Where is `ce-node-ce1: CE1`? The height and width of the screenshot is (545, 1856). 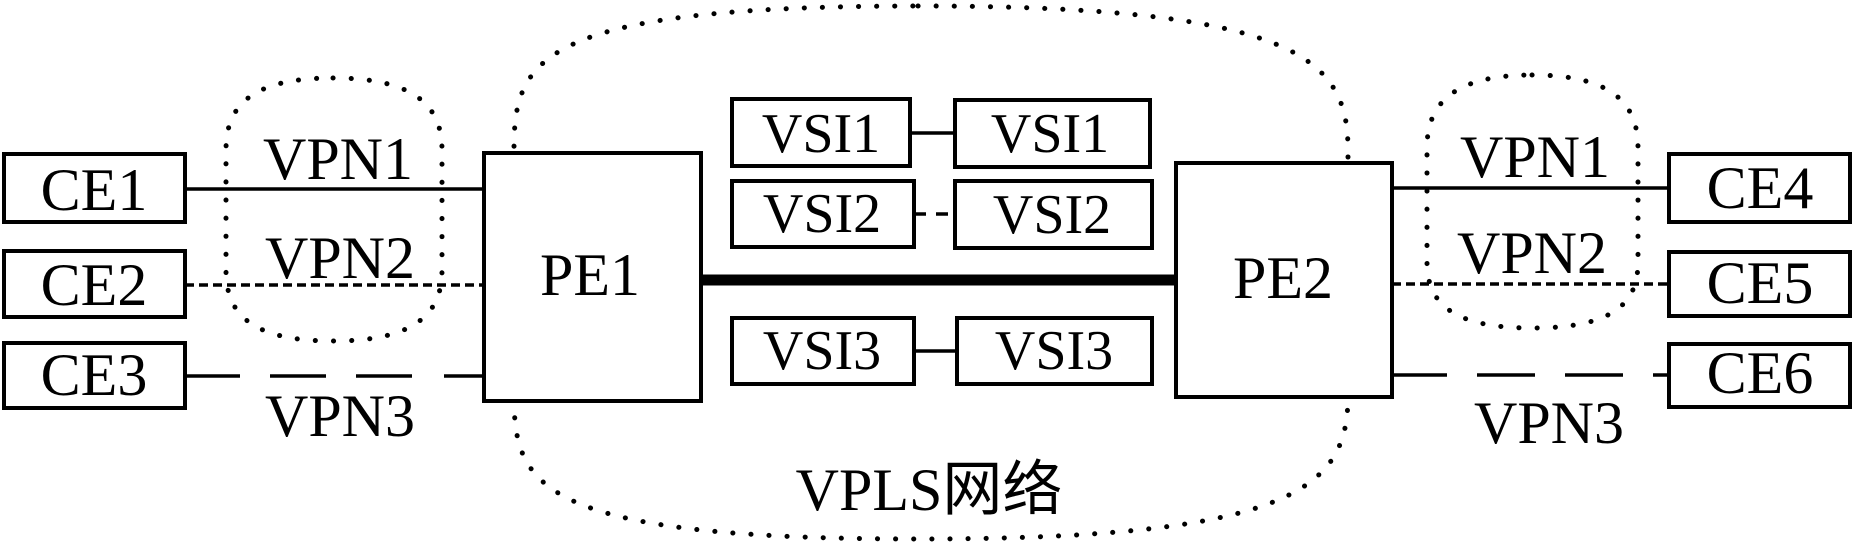 ce-node-ce1: CE1 is located at coordinates (94, 188).